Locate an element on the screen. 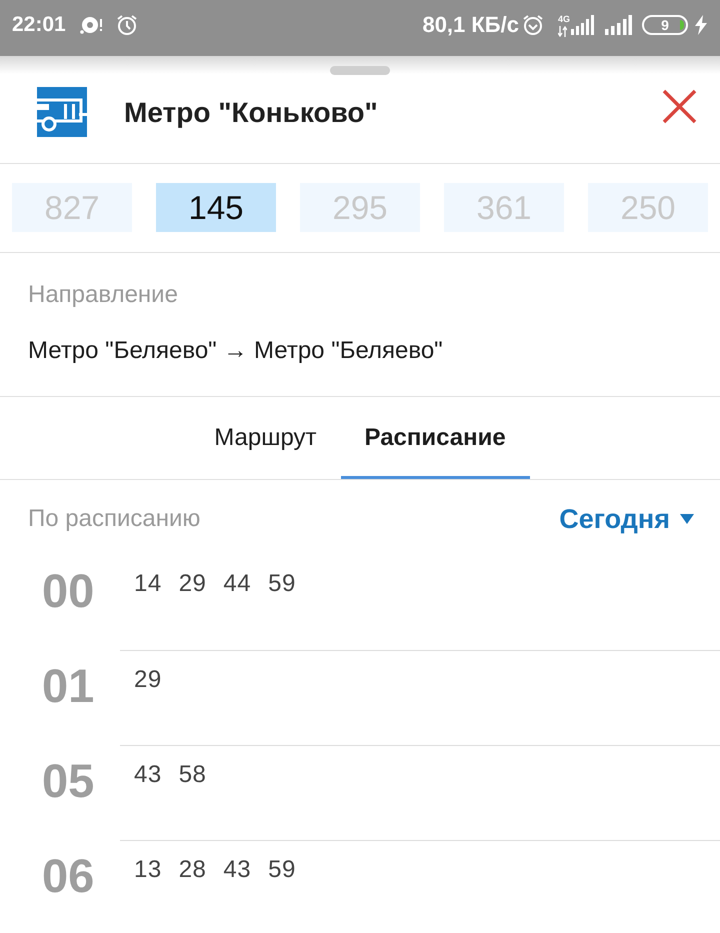 This screenshot has width=720, height=933. minute-text: 28 is located at coordinates (192, 870).